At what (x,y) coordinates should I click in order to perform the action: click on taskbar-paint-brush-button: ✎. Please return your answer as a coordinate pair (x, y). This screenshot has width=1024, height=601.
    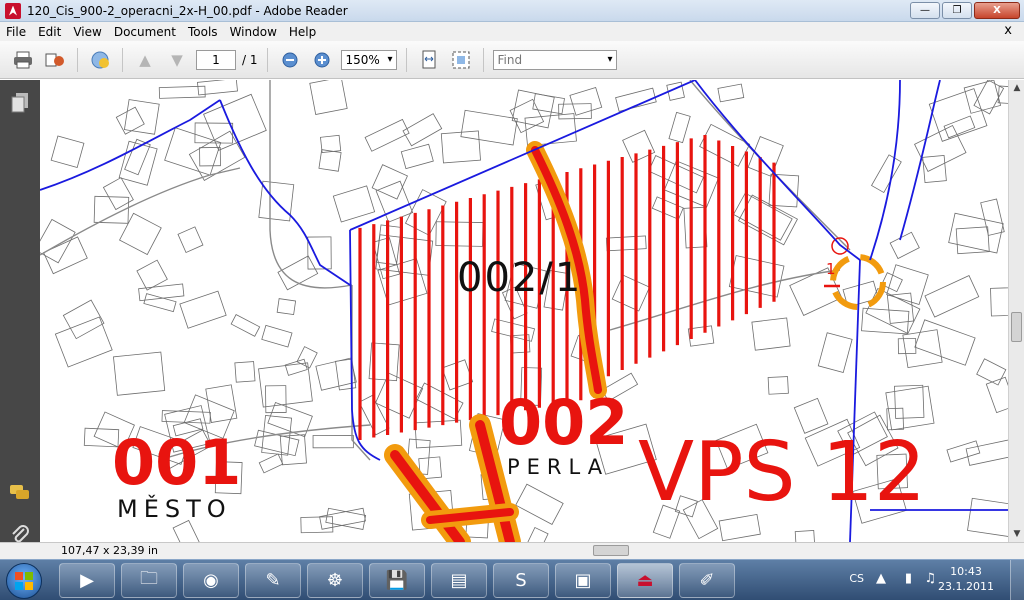
    Looking at the image, I should click on (273, 580).